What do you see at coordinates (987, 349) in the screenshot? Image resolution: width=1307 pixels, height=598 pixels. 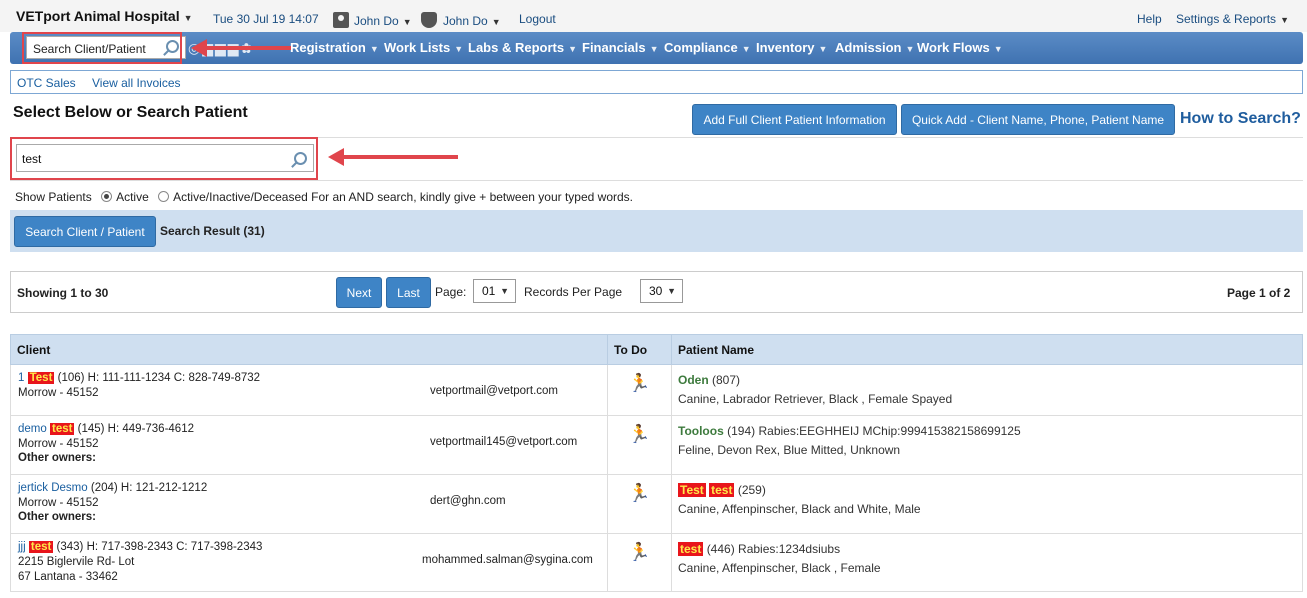 I see `col-patient: Patient Name` at bounding box center [987, 349].